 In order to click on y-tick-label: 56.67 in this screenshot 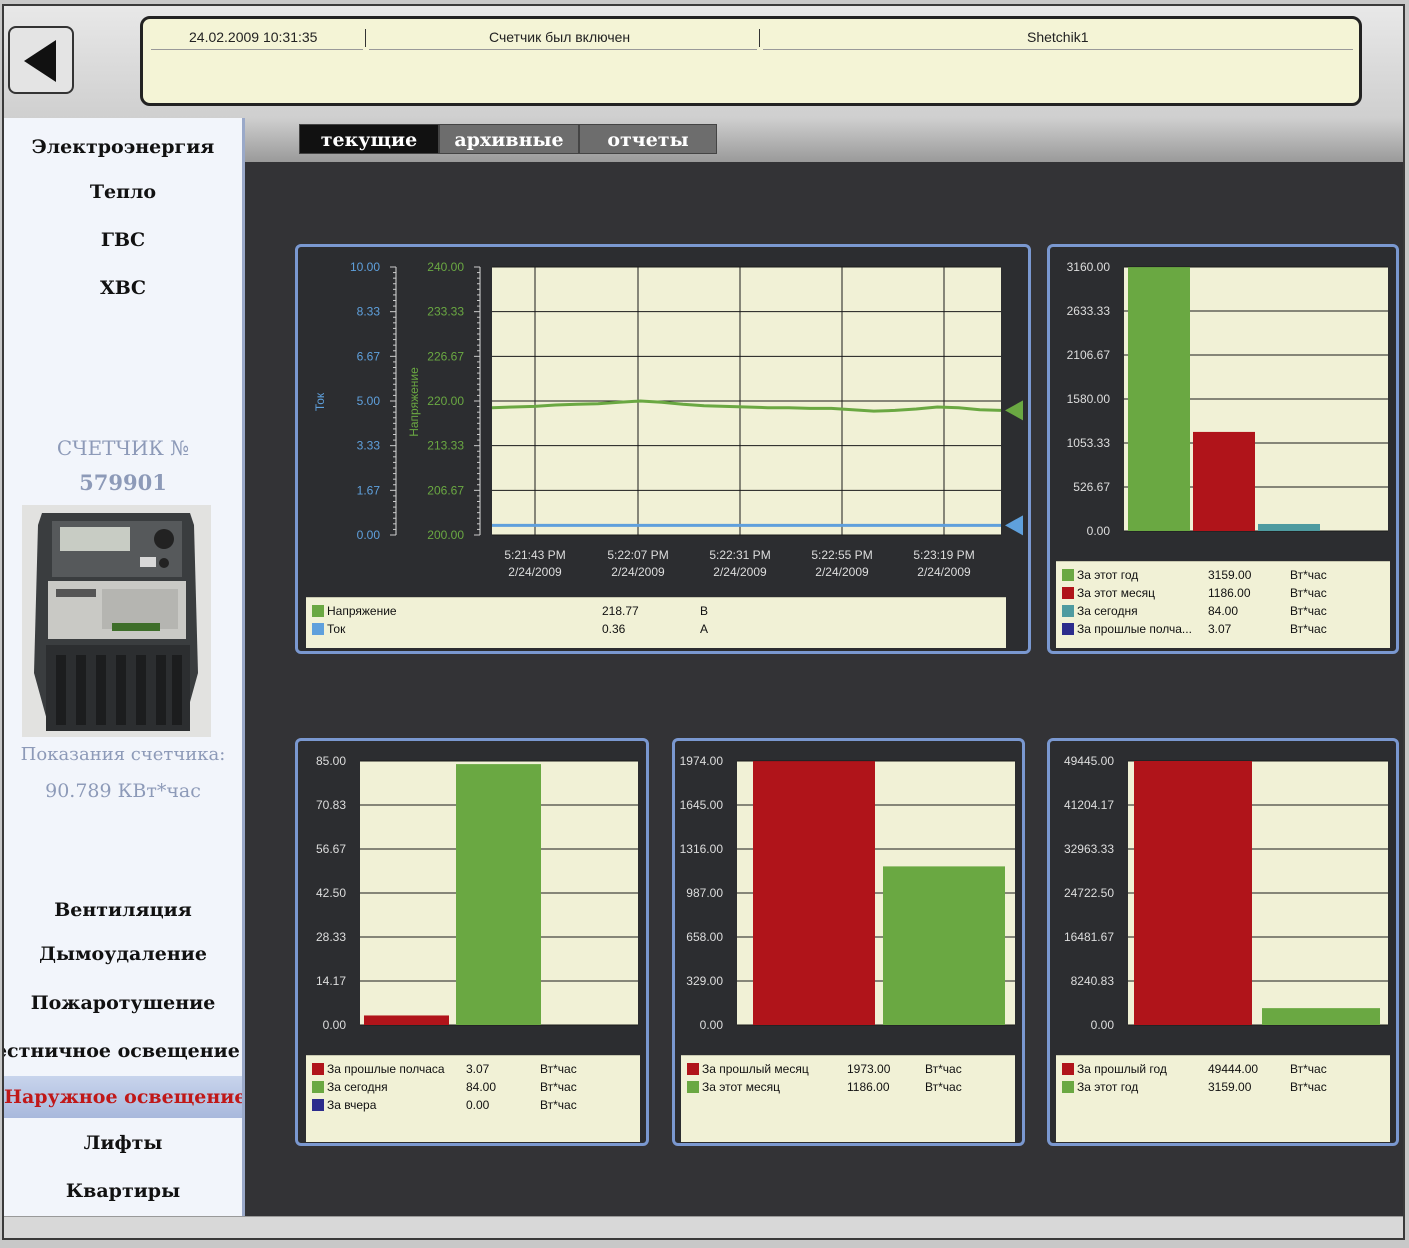, I will do `click(331, 849)`.